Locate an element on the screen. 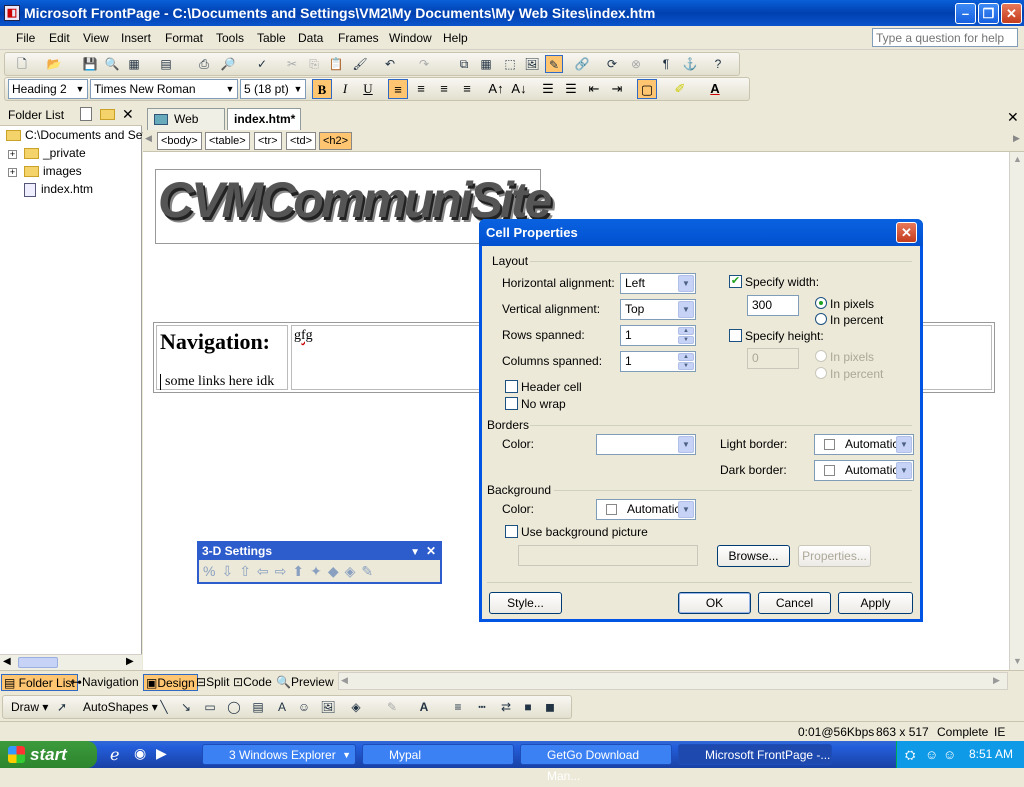  line-icon: ╲ is located at coordinates (164, 707).